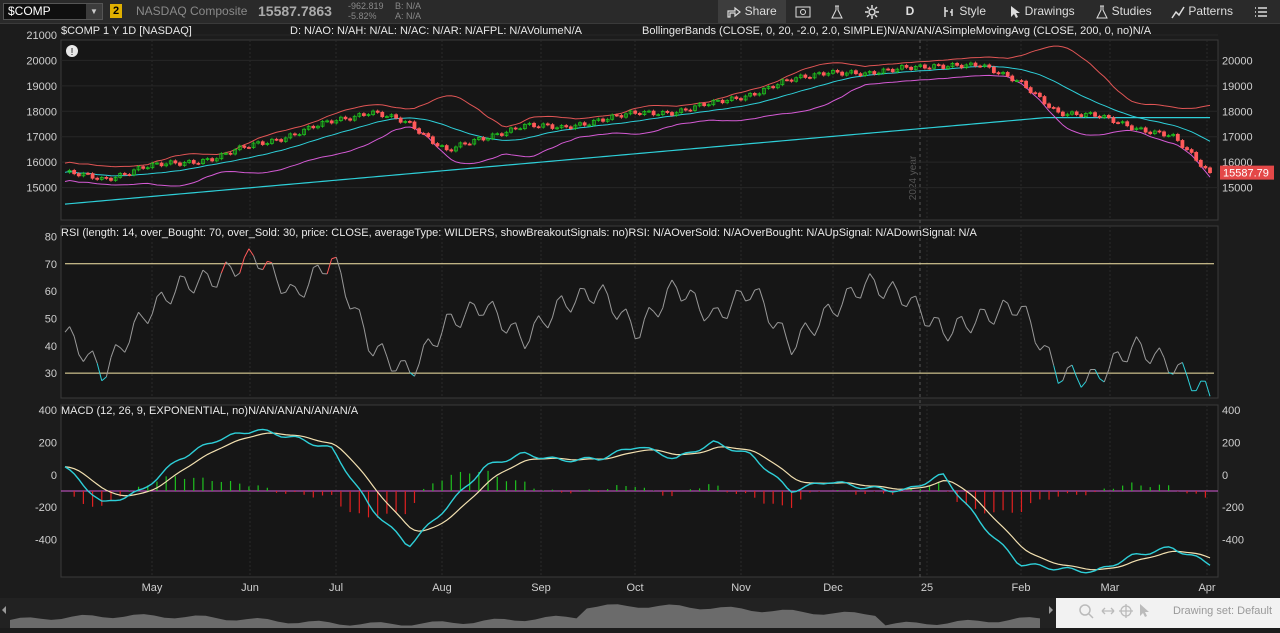  Describe the element at coordinates (1144, 610) in the screenshot. I see `pointer-icon` at that location.